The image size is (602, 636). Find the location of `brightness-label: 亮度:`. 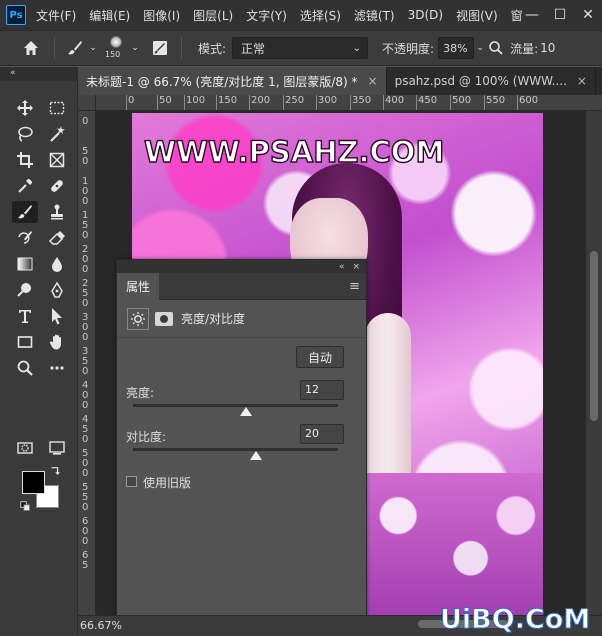

brightness-label: 亮度: is located at coordinates (140, 393).